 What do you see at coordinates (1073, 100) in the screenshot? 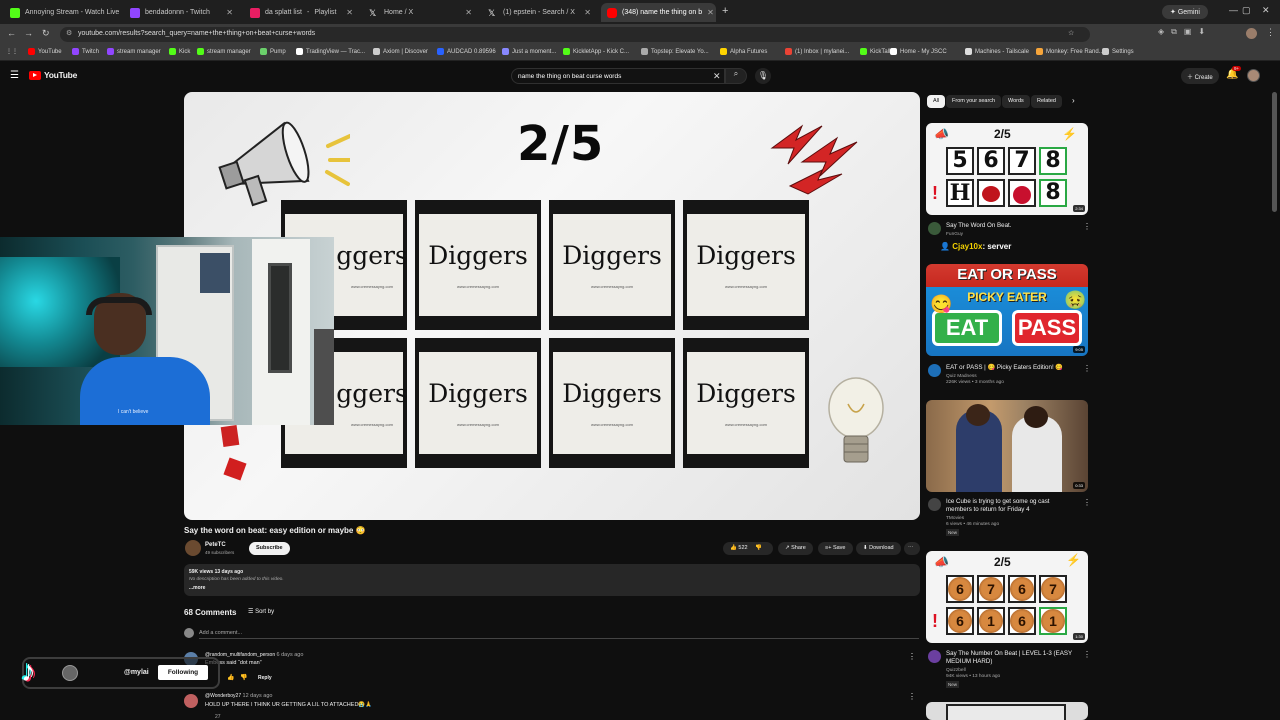
I see `chevron-right-icon: ›` at bounding box center [1073, 100].